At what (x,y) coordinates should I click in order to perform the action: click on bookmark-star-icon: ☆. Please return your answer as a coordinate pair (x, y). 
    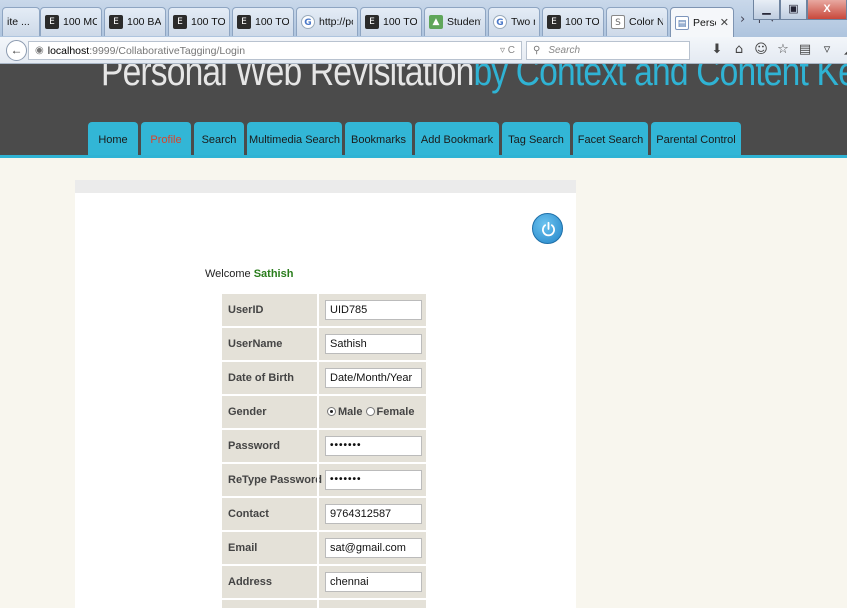
    Looking at the image, I should click on (783, 50).